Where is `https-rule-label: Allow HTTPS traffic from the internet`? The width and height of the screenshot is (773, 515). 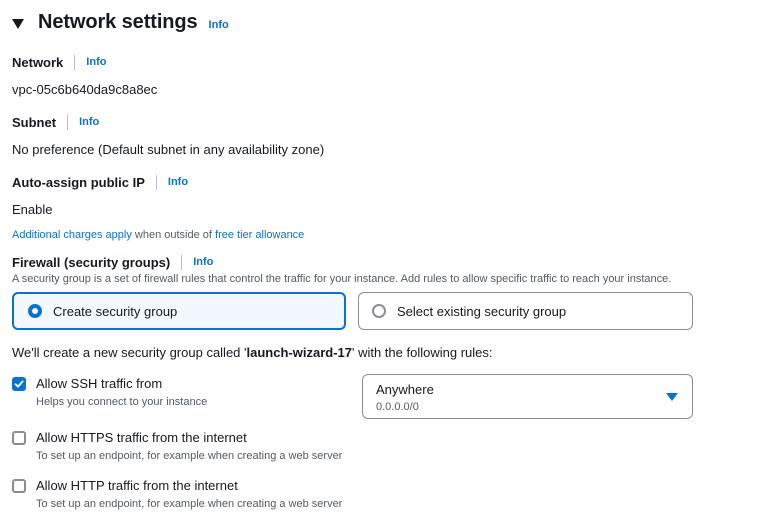 https-rule-label: Allow HTTPS traffic from the internet is located at coordinates (141, 437).